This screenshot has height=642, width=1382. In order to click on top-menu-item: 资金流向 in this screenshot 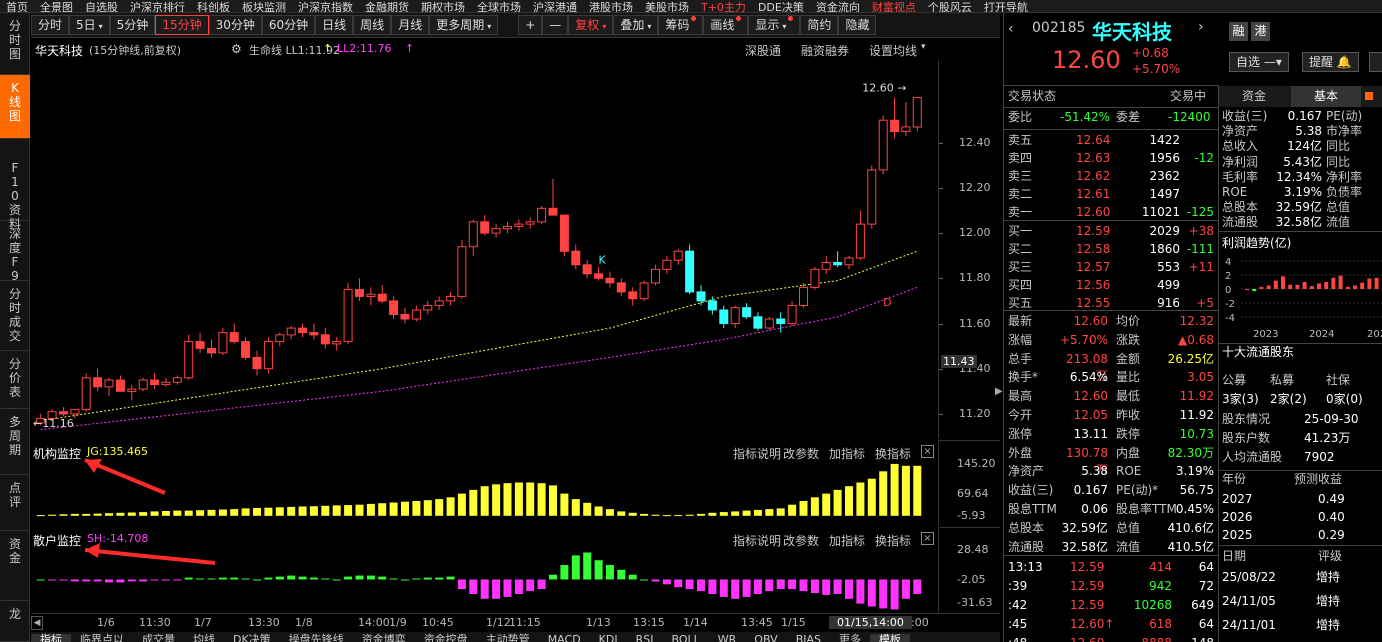, I will do `click(838, 7)`.